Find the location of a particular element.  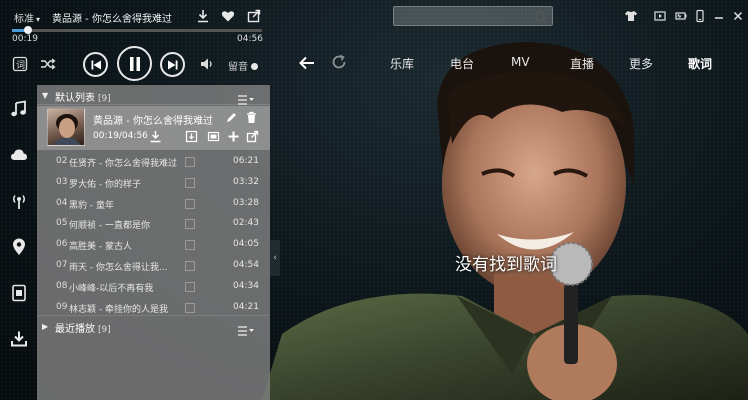

edit-icon is located at coordinates (231, 117).